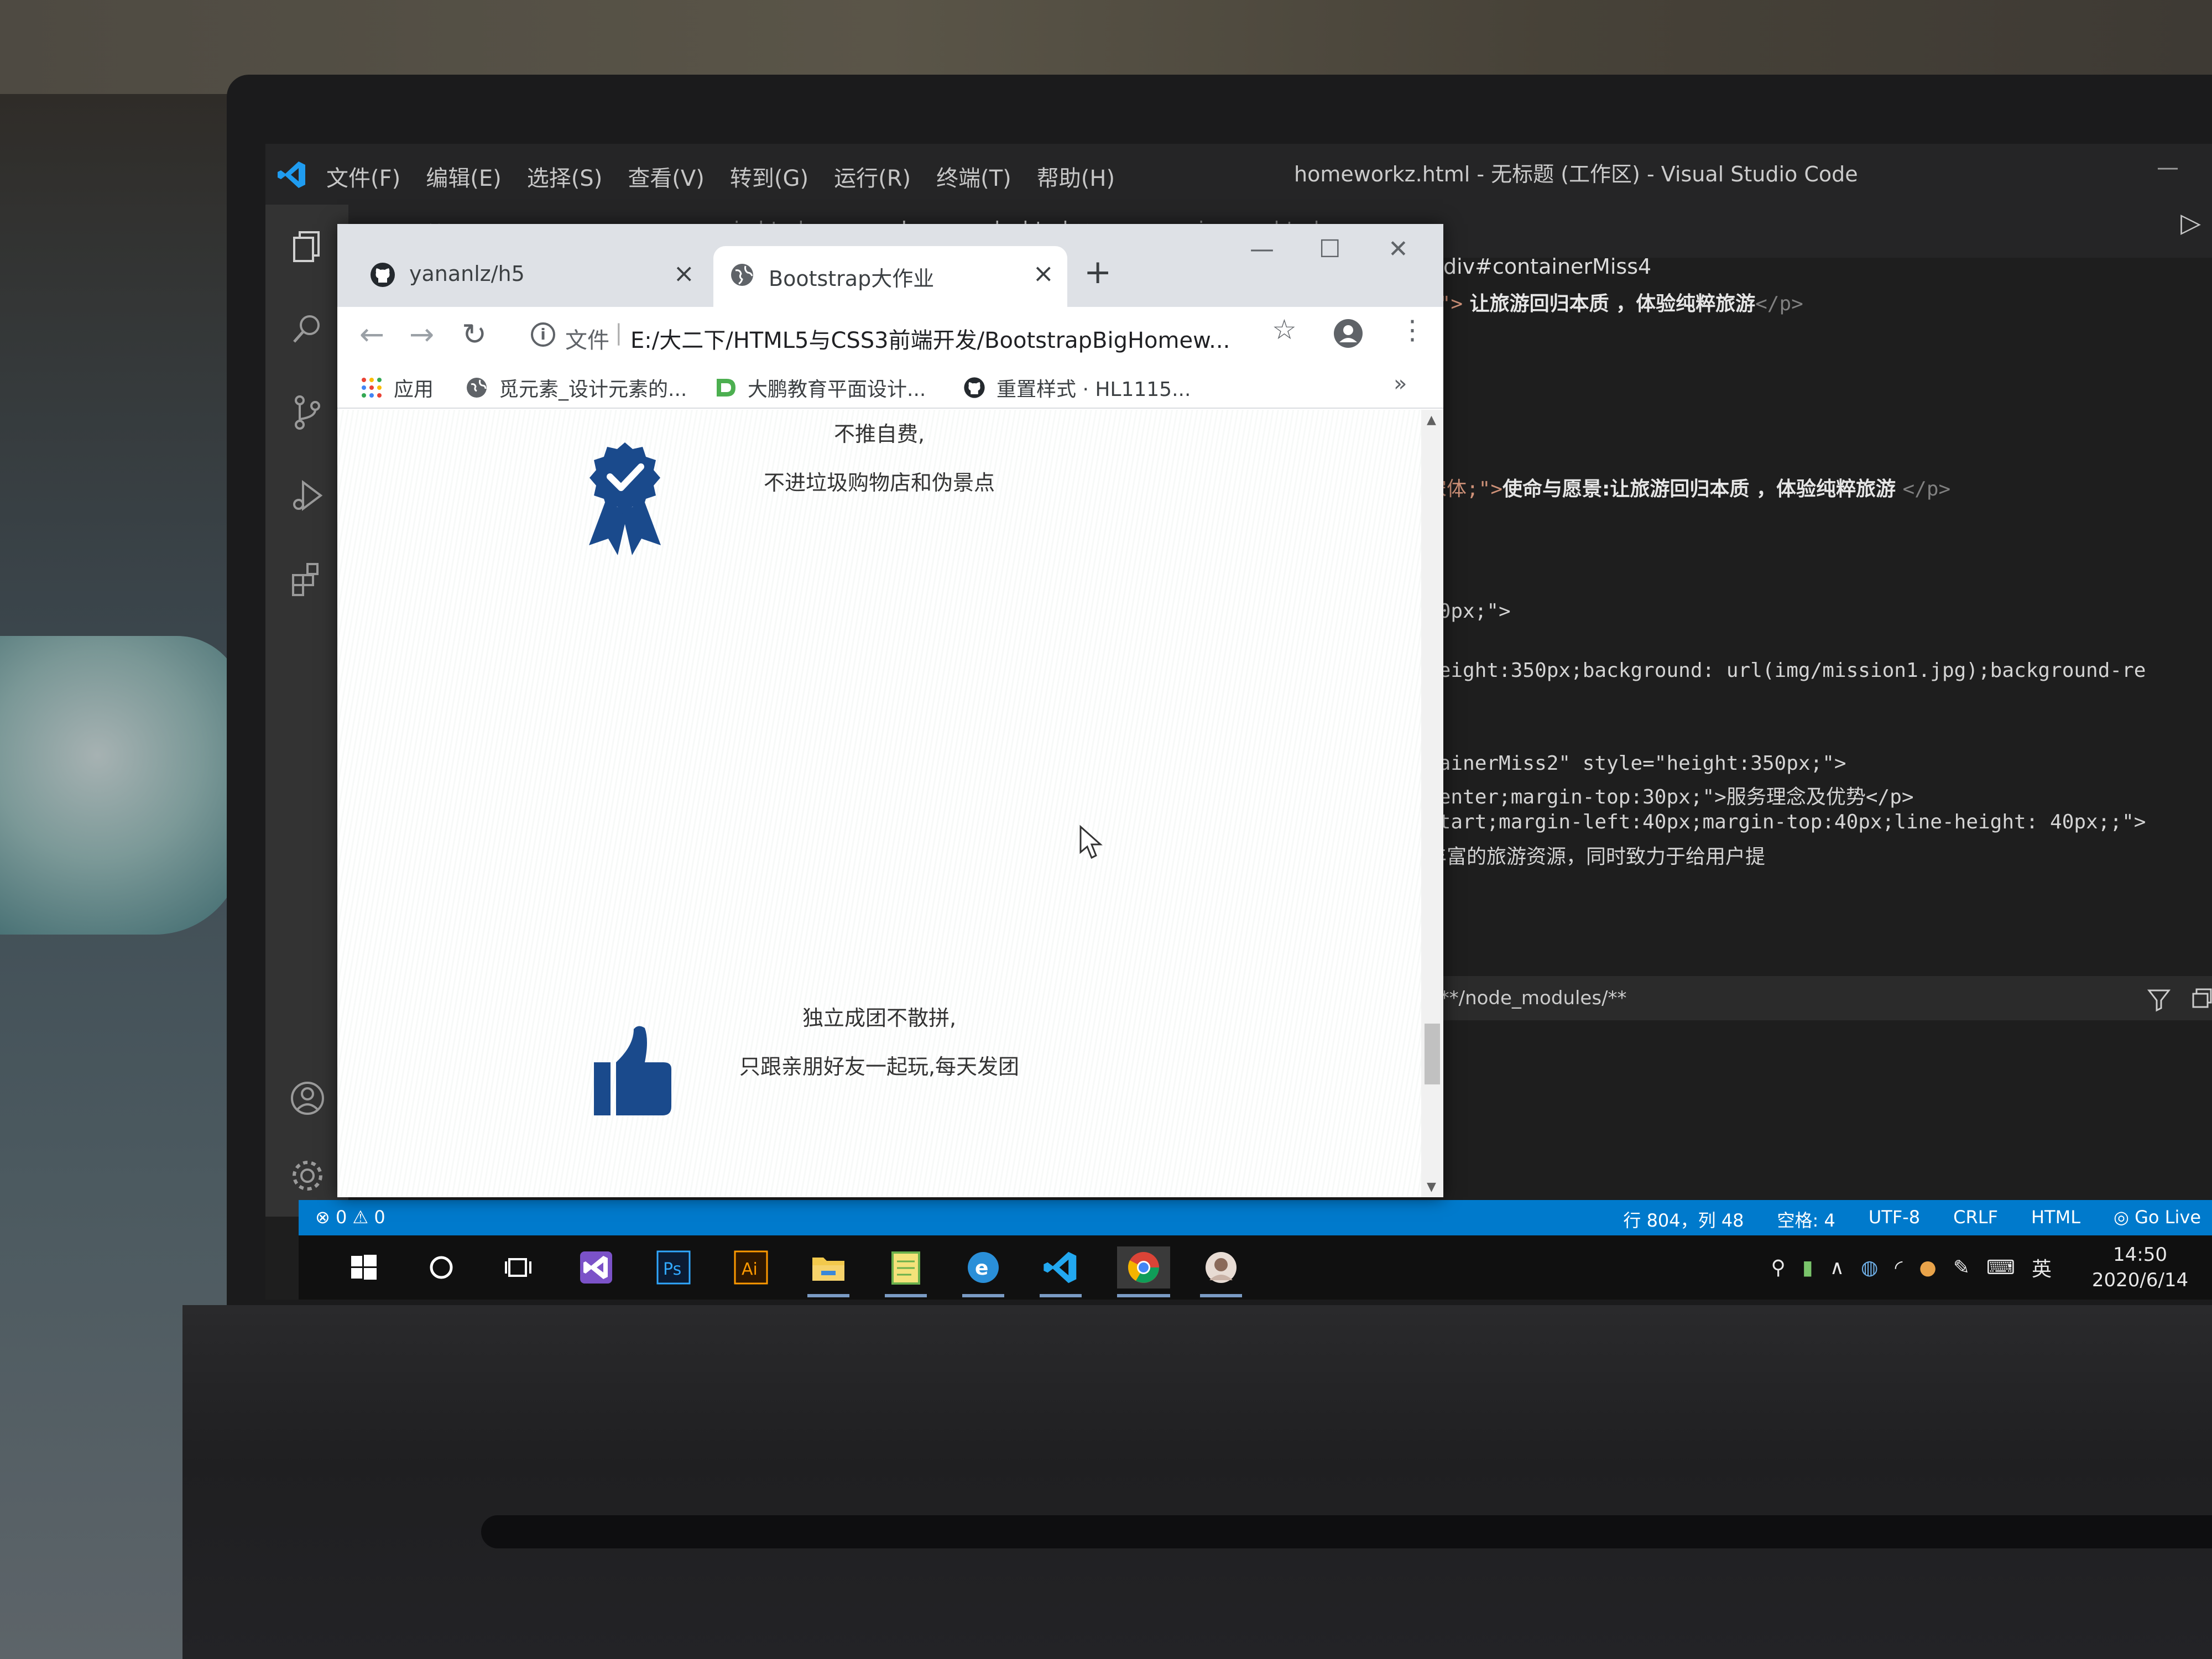 The width and height of the screenshot is (2212, 1659). What do you see at coordinates (1529, 998) in the screenshot?
I see `filter-input: !**/node_modules/**` at bounding box center [1529, 998].